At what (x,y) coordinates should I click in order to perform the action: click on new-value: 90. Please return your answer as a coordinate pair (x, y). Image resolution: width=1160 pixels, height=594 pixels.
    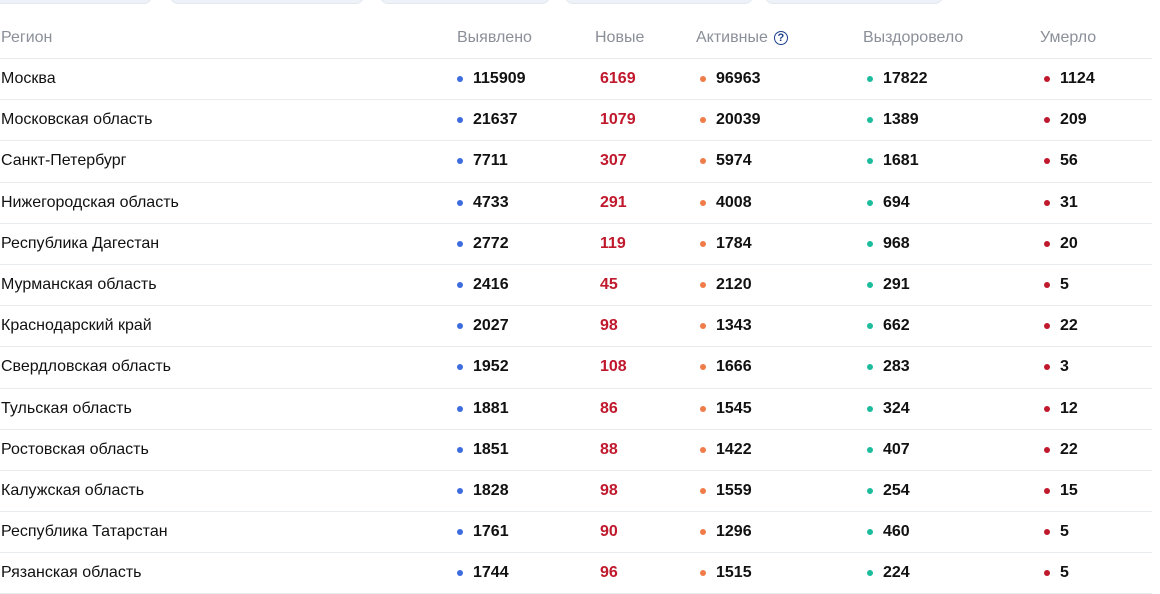
    Looking at the image, I should click on (609, 532).